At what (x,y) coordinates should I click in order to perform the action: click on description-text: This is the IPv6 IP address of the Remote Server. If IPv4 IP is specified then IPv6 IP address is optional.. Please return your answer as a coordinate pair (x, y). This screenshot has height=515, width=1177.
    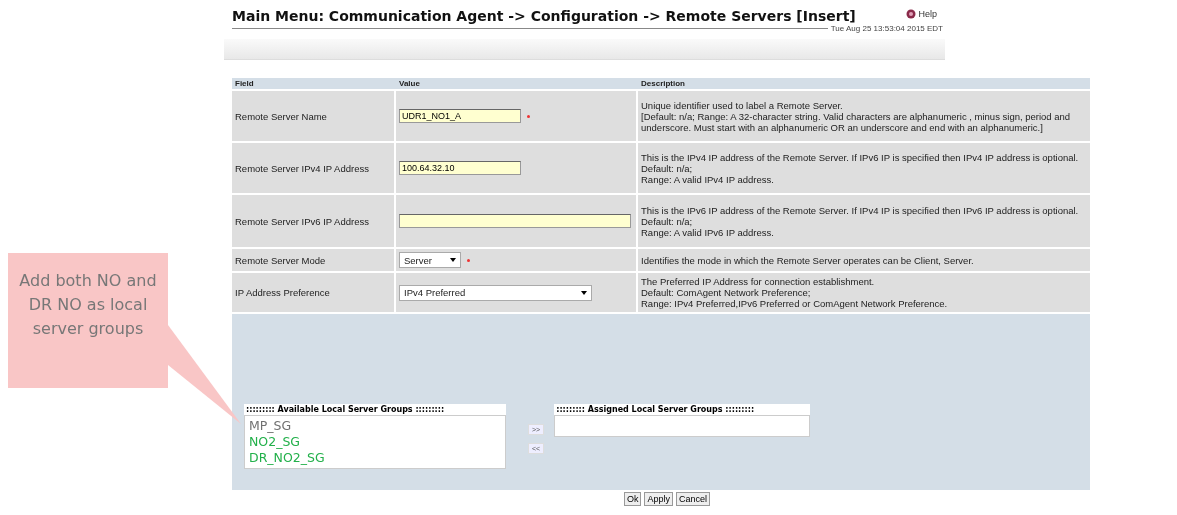
    Looking at the image, I should click on (860, 210).